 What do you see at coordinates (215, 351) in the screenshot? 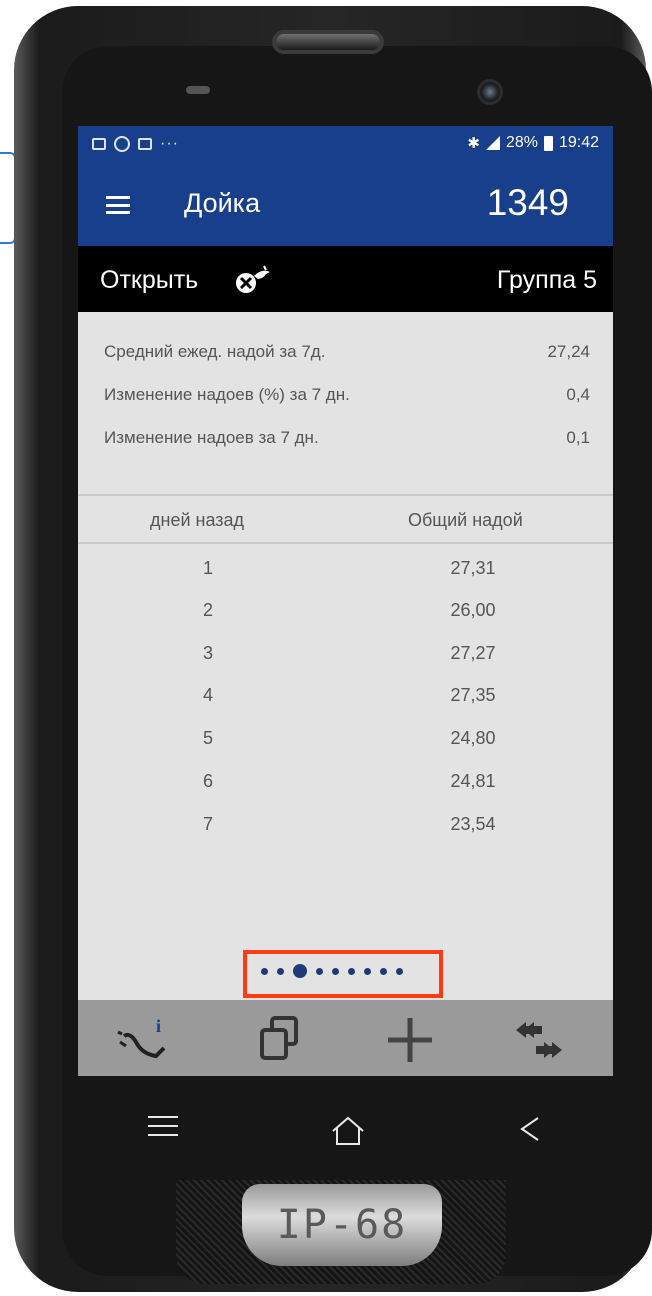
I see `stat-label: Средний ежед. надой за 7д.` at bounding box center [215, 351].